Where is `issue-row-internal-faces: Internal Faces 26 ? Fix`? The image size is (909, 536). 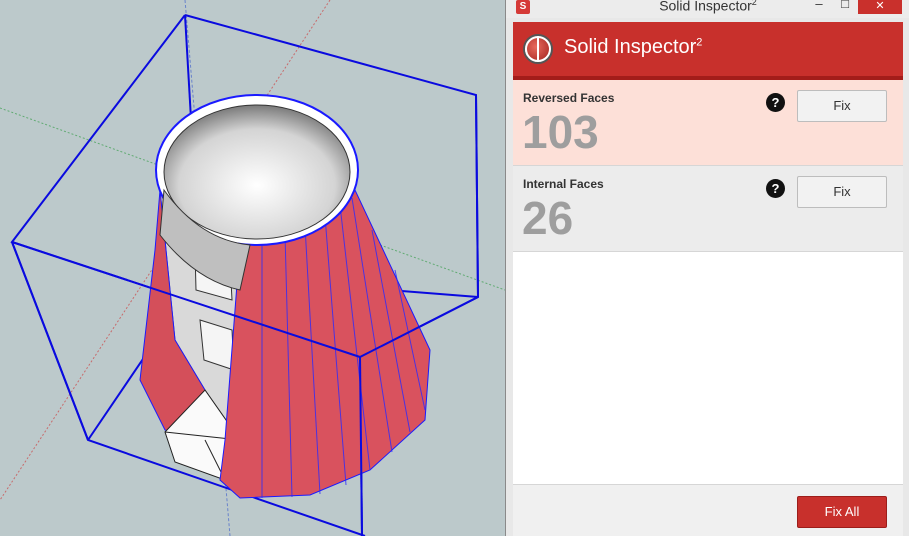
issue-row-internal-faces: Internal Faces 26 ? Fix is located at coordinates (708, 209).